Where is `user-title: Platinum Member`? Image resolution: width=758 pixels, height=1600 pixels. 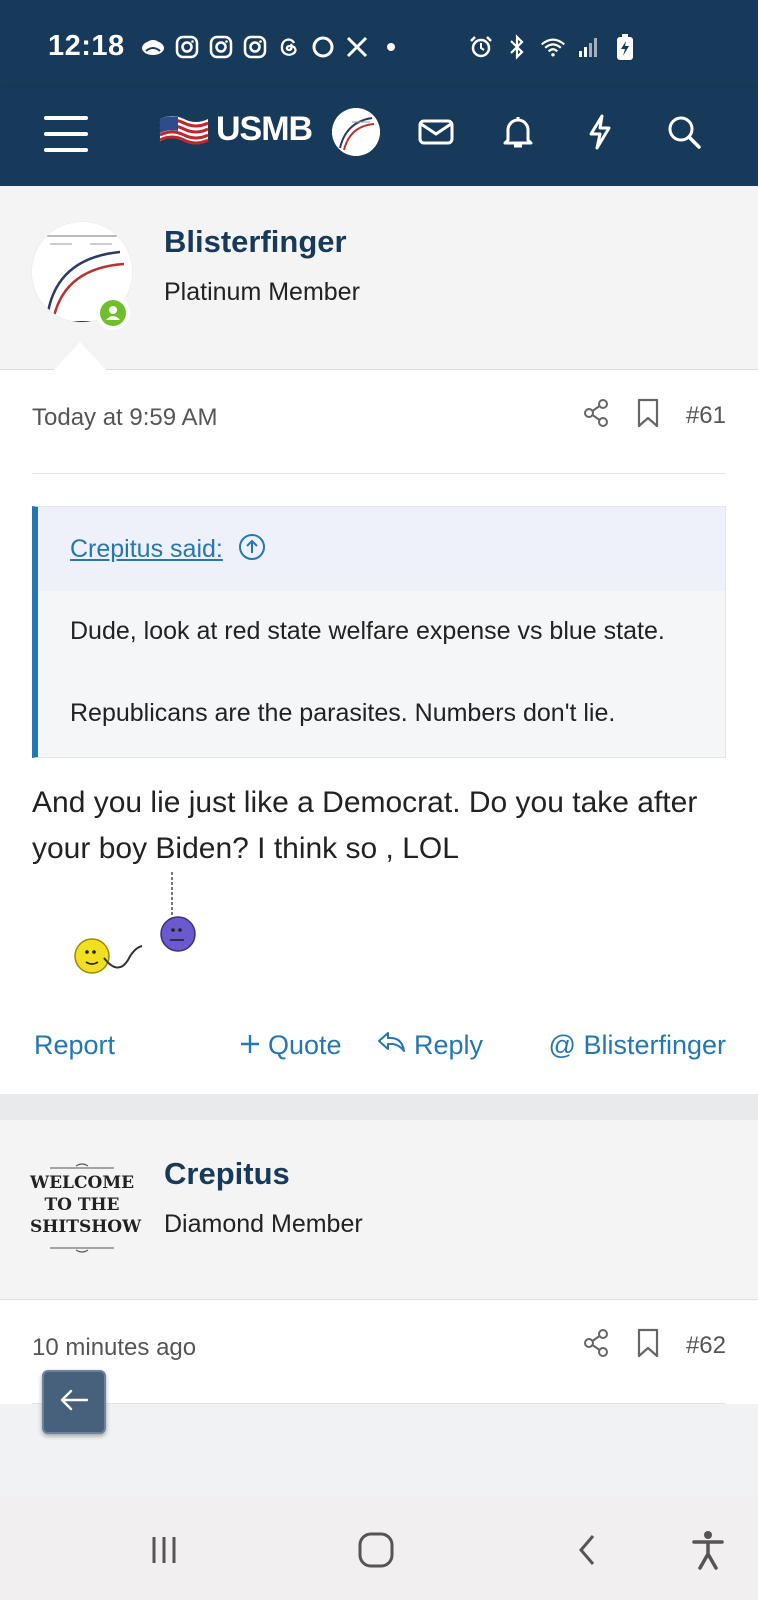 user-title: Platinum Member is located at coordinates (262, 292).